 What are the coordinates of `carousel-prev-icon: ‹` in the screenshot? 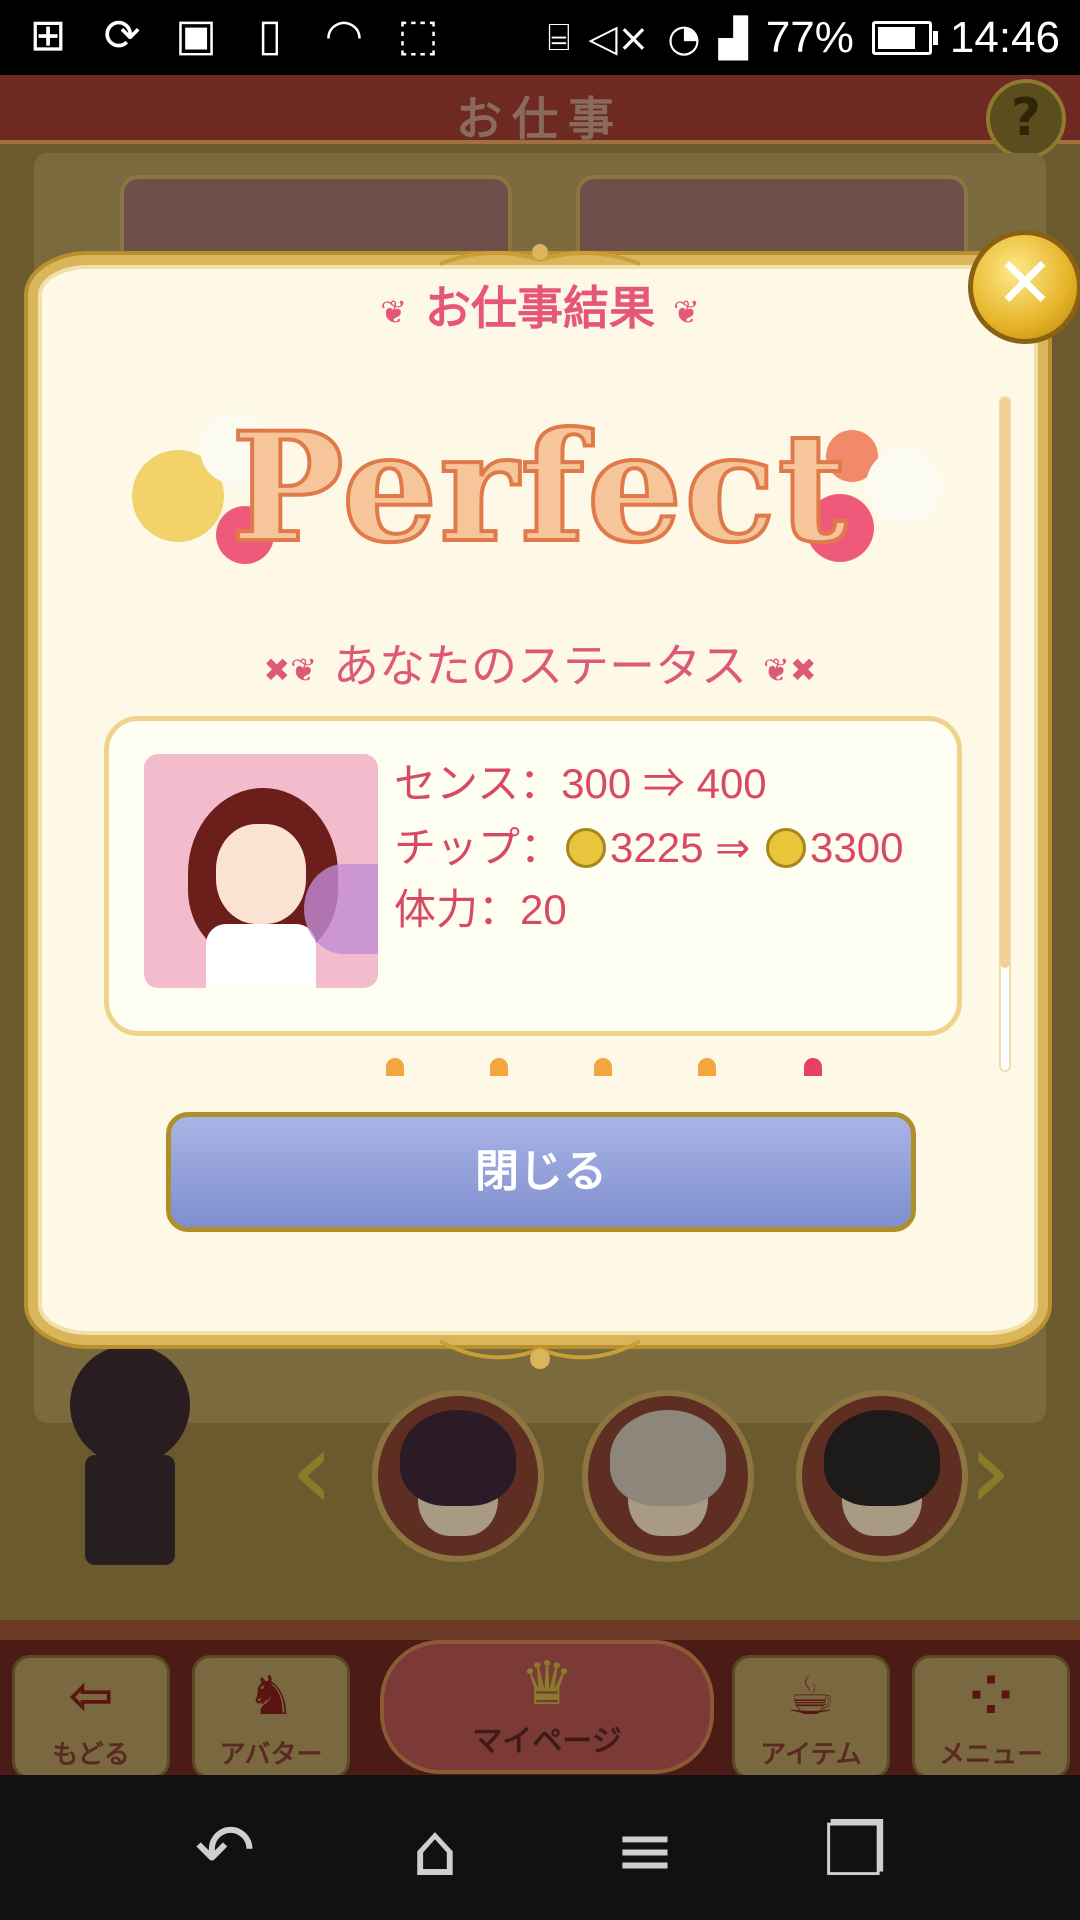 It's located at (320, 1470).